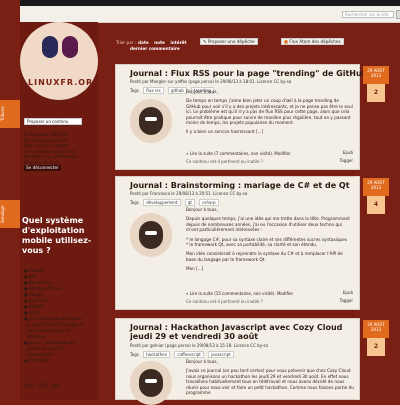 This screenshot has width=400, height=405. I want to click on tag: flux rss, so click(153, 90).